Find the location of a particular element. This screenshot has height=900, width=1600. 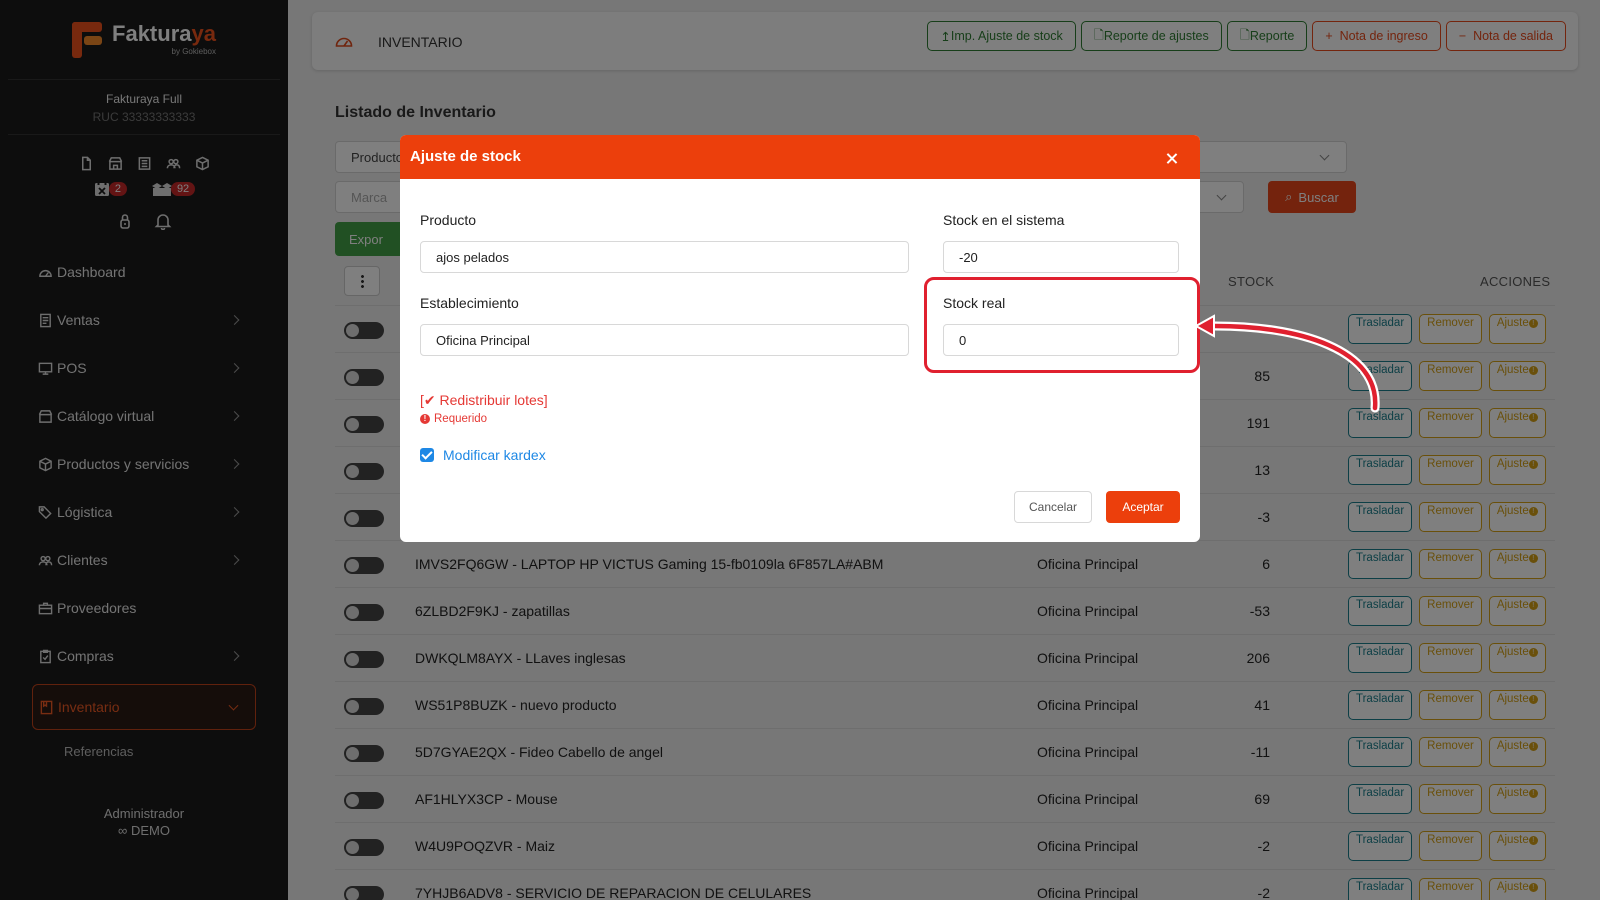

establecimiento-label: Establecimiento is located at coordinates (469, 303).